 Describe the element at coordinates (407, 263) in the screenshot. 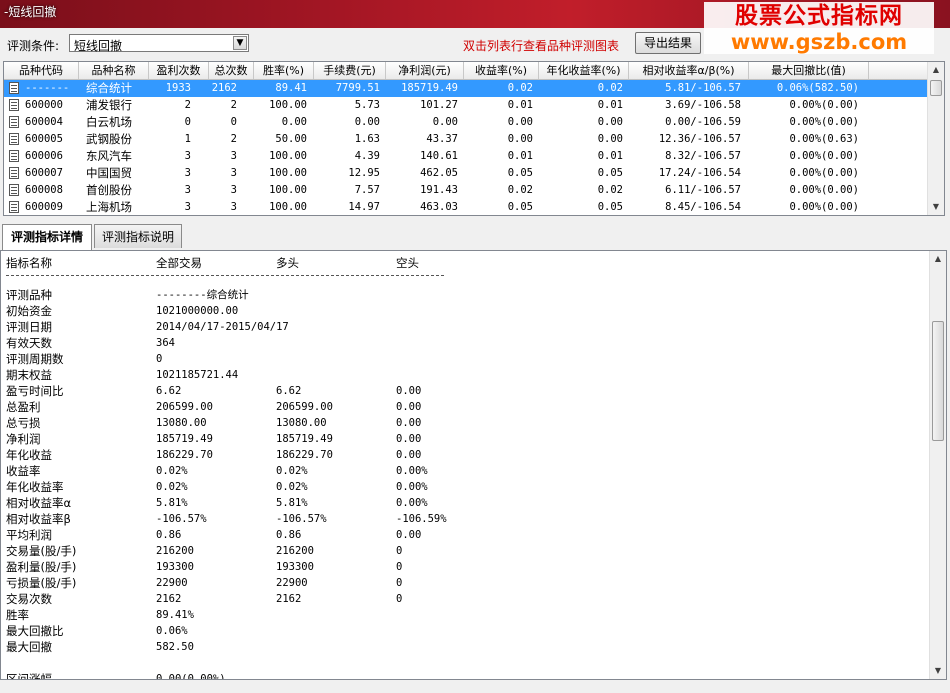

I see `detail-header-short: 空头` at that location.